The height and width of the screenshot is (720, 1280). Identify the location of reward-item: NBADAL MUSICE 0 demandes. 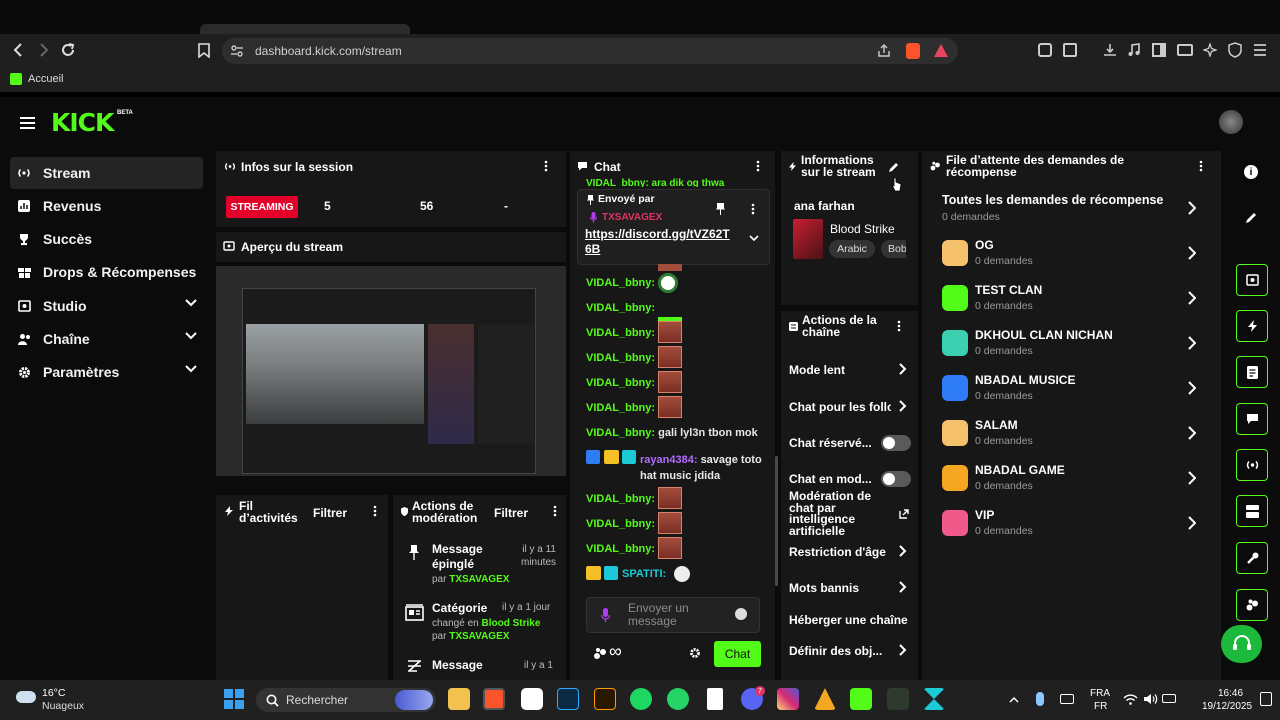
(1073, 391).